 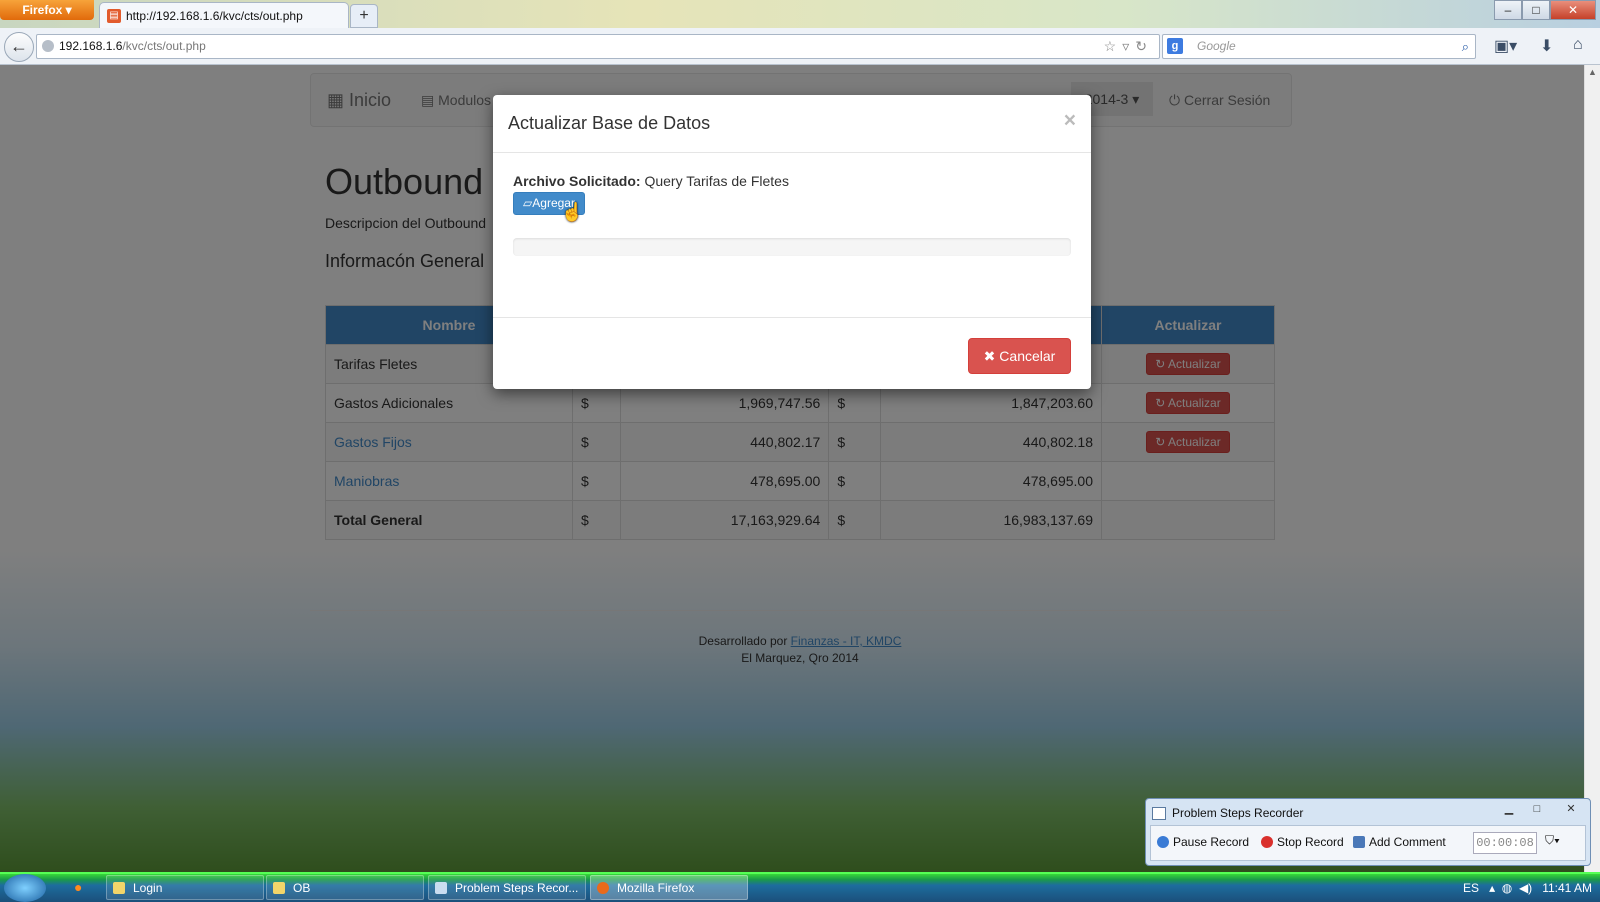 I want to click on browser-tab: ▤ http://192.168.1.6/kvc/cts/out.php, so click(x=224, y=15).